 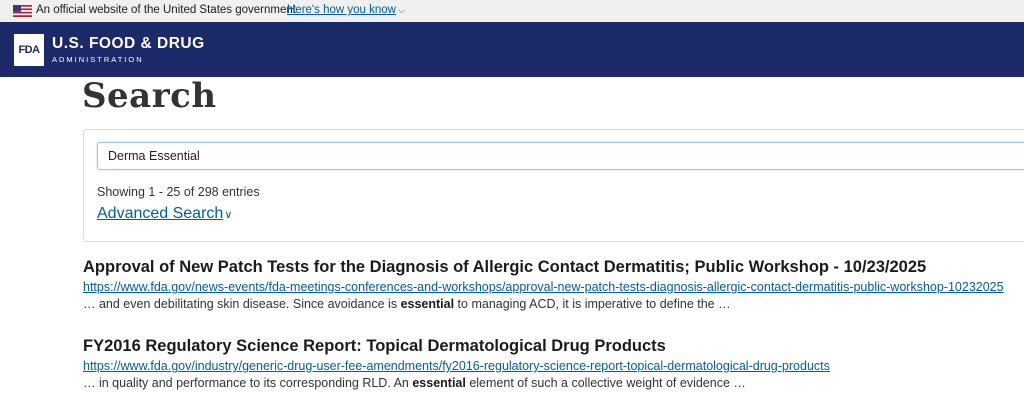 What do you see at coordinates (560, 156) in the screenshot?
I see `search-input` at bounding box center [560, 156].